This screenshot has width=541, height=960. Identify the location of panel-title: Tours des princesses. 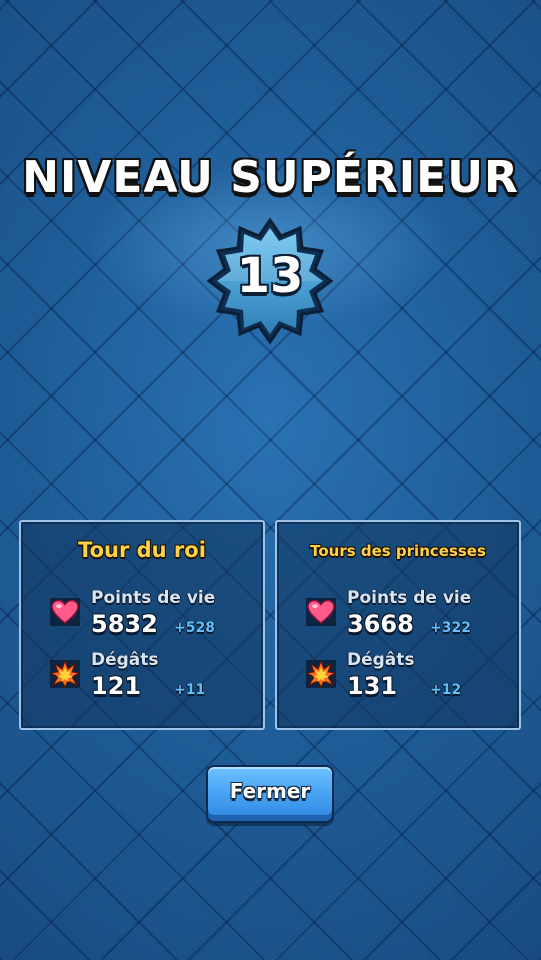
(398, 551).